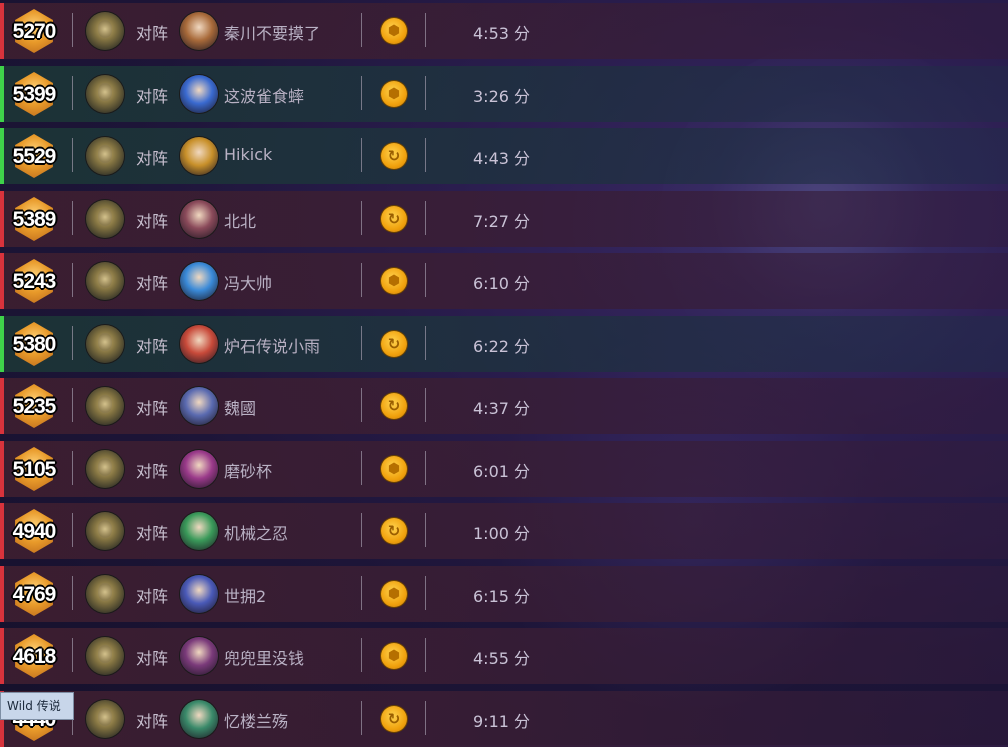 Image resolution: width=1008 pixels, height=747 pixels. What do you see at coordinates (264, 95) in the screenshot?
I see `opponent-name: 这波雀食蟀` at bounding box center [264, 95].